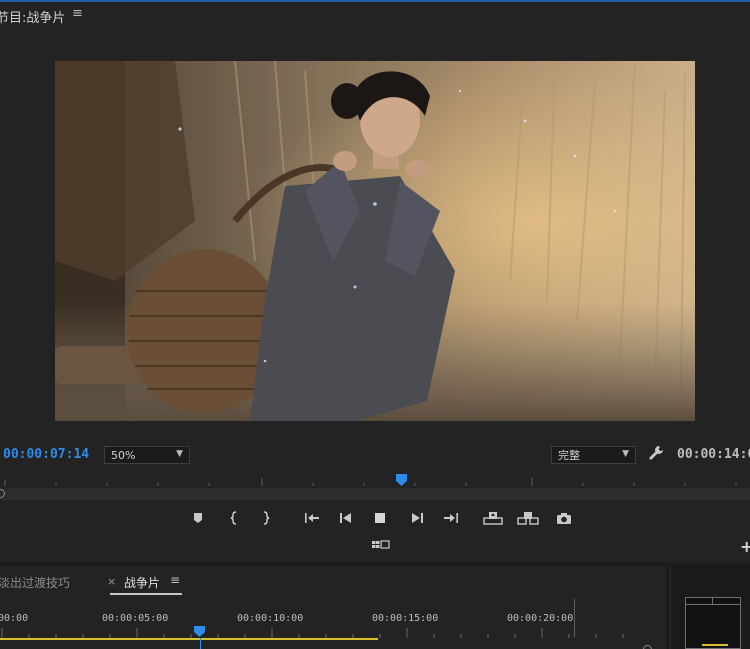 The image size is (750, 649). I want to click on timeline-playhead-line, so click(200, 643).